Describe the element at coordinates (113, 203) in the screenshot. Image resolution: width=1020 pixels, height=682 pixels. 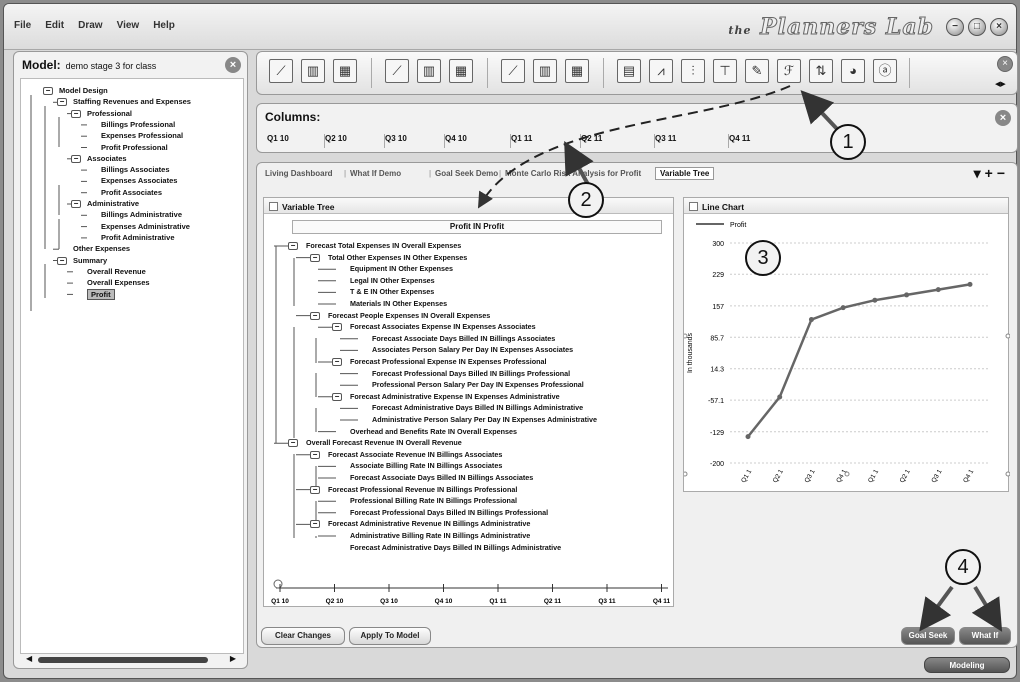
I see `model-tree-item: Administrative` at that location.